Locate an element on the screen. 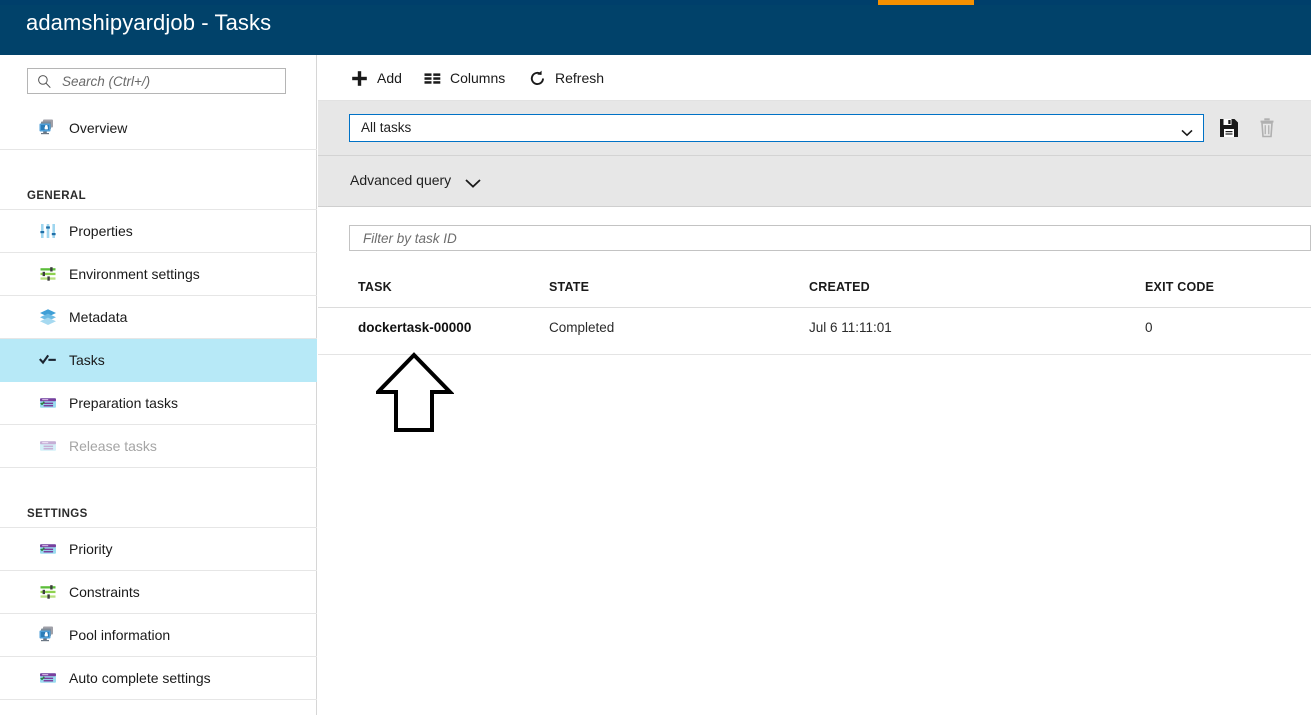  sidebar-item-release-tasks: Release tasks is located at coordinates (158, 446).